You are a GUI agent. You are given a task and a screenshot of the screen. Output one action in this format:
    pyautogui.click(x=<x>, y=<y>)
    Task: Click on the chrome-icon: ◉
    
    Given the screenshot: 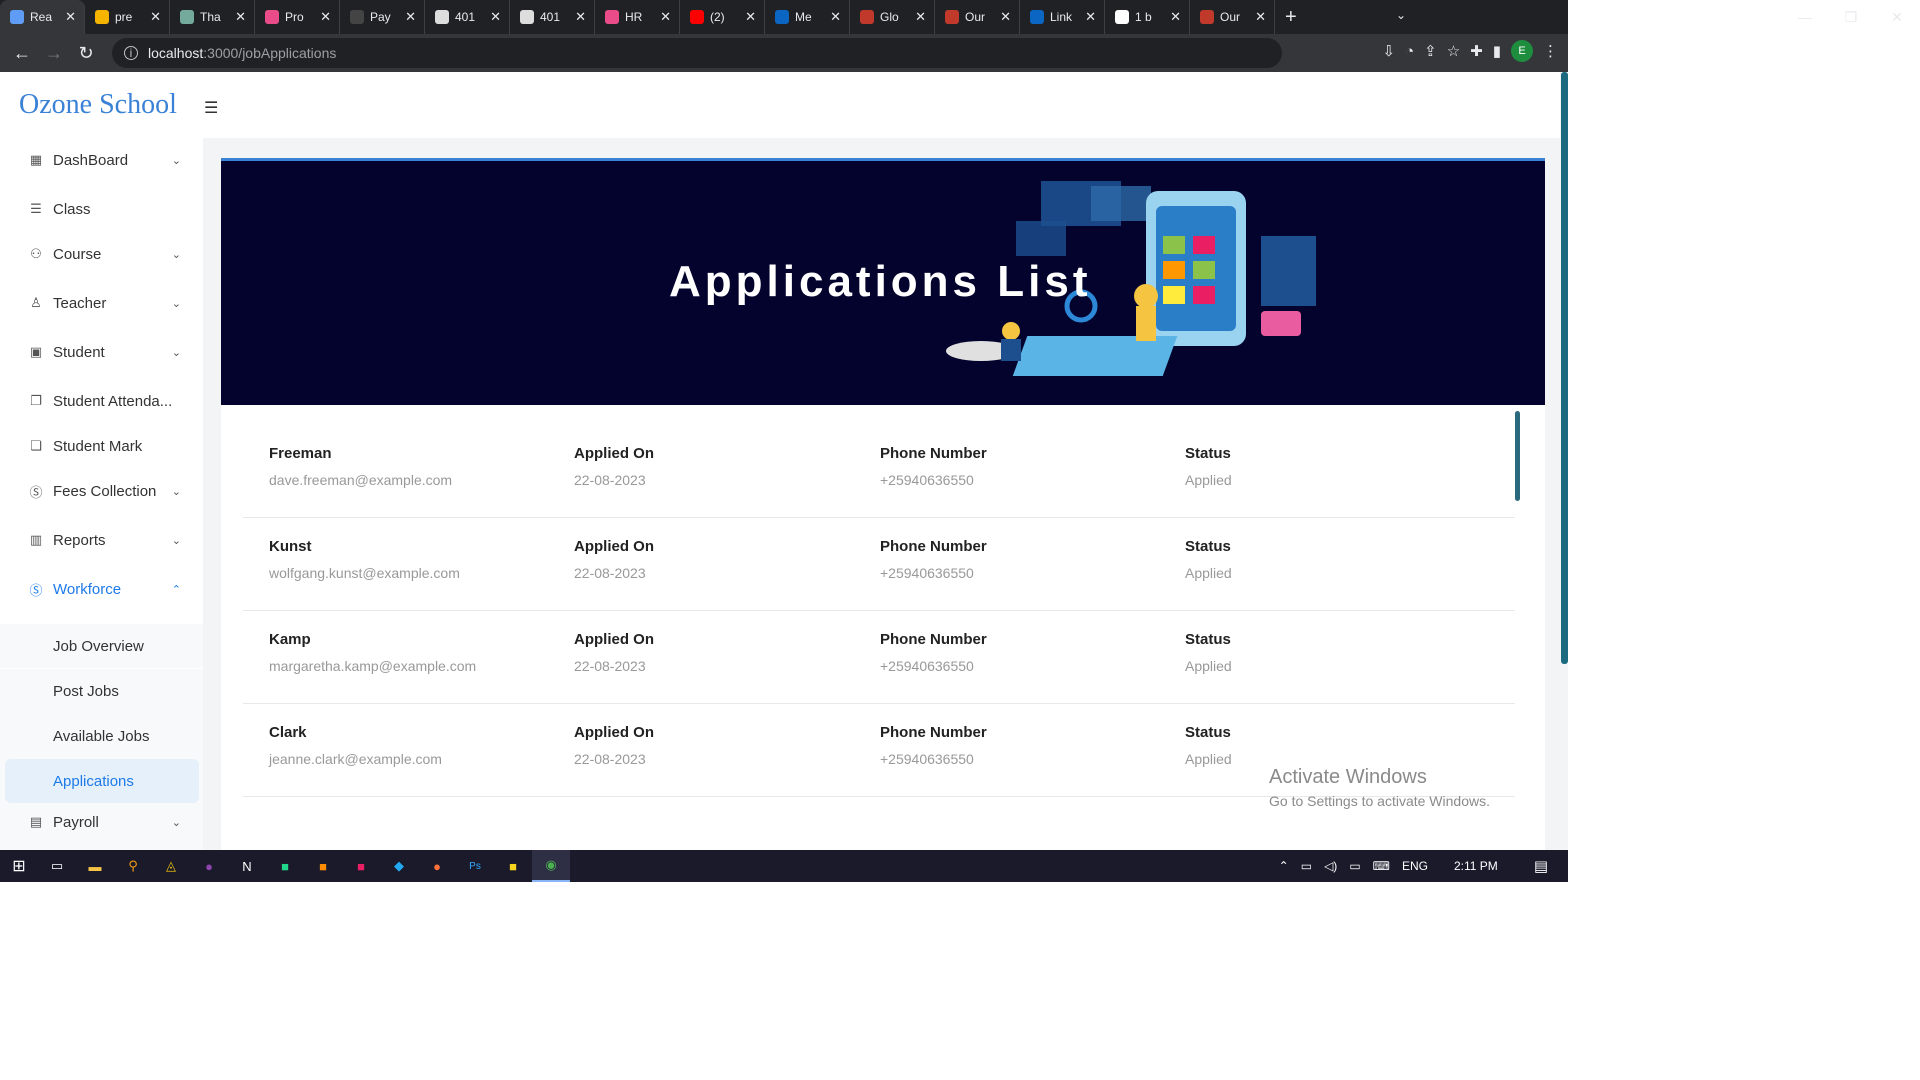 What is the action you would take?
    pyautogui.click(x=551, y=866)
    